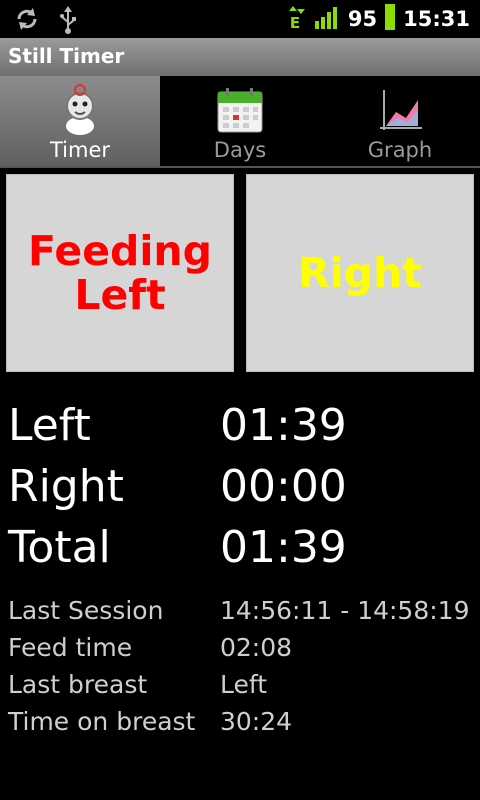 The width and height of the screenshot is (480, 800). Describe the element at coordinates (362, 19) in the screenshot. I see `battery-level: 95` at that location.